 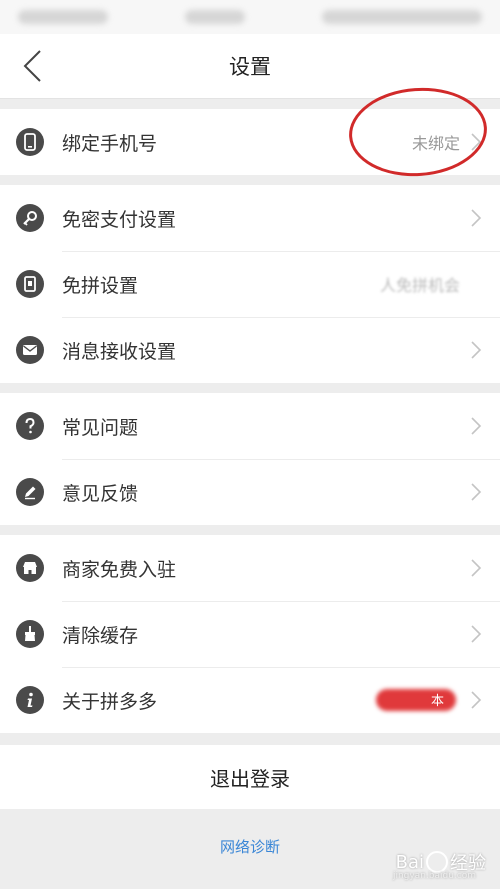 What do you see at coordinates (30, 350) in the screenshot?
I see `mail-icon` at bounding box center [30, 350].